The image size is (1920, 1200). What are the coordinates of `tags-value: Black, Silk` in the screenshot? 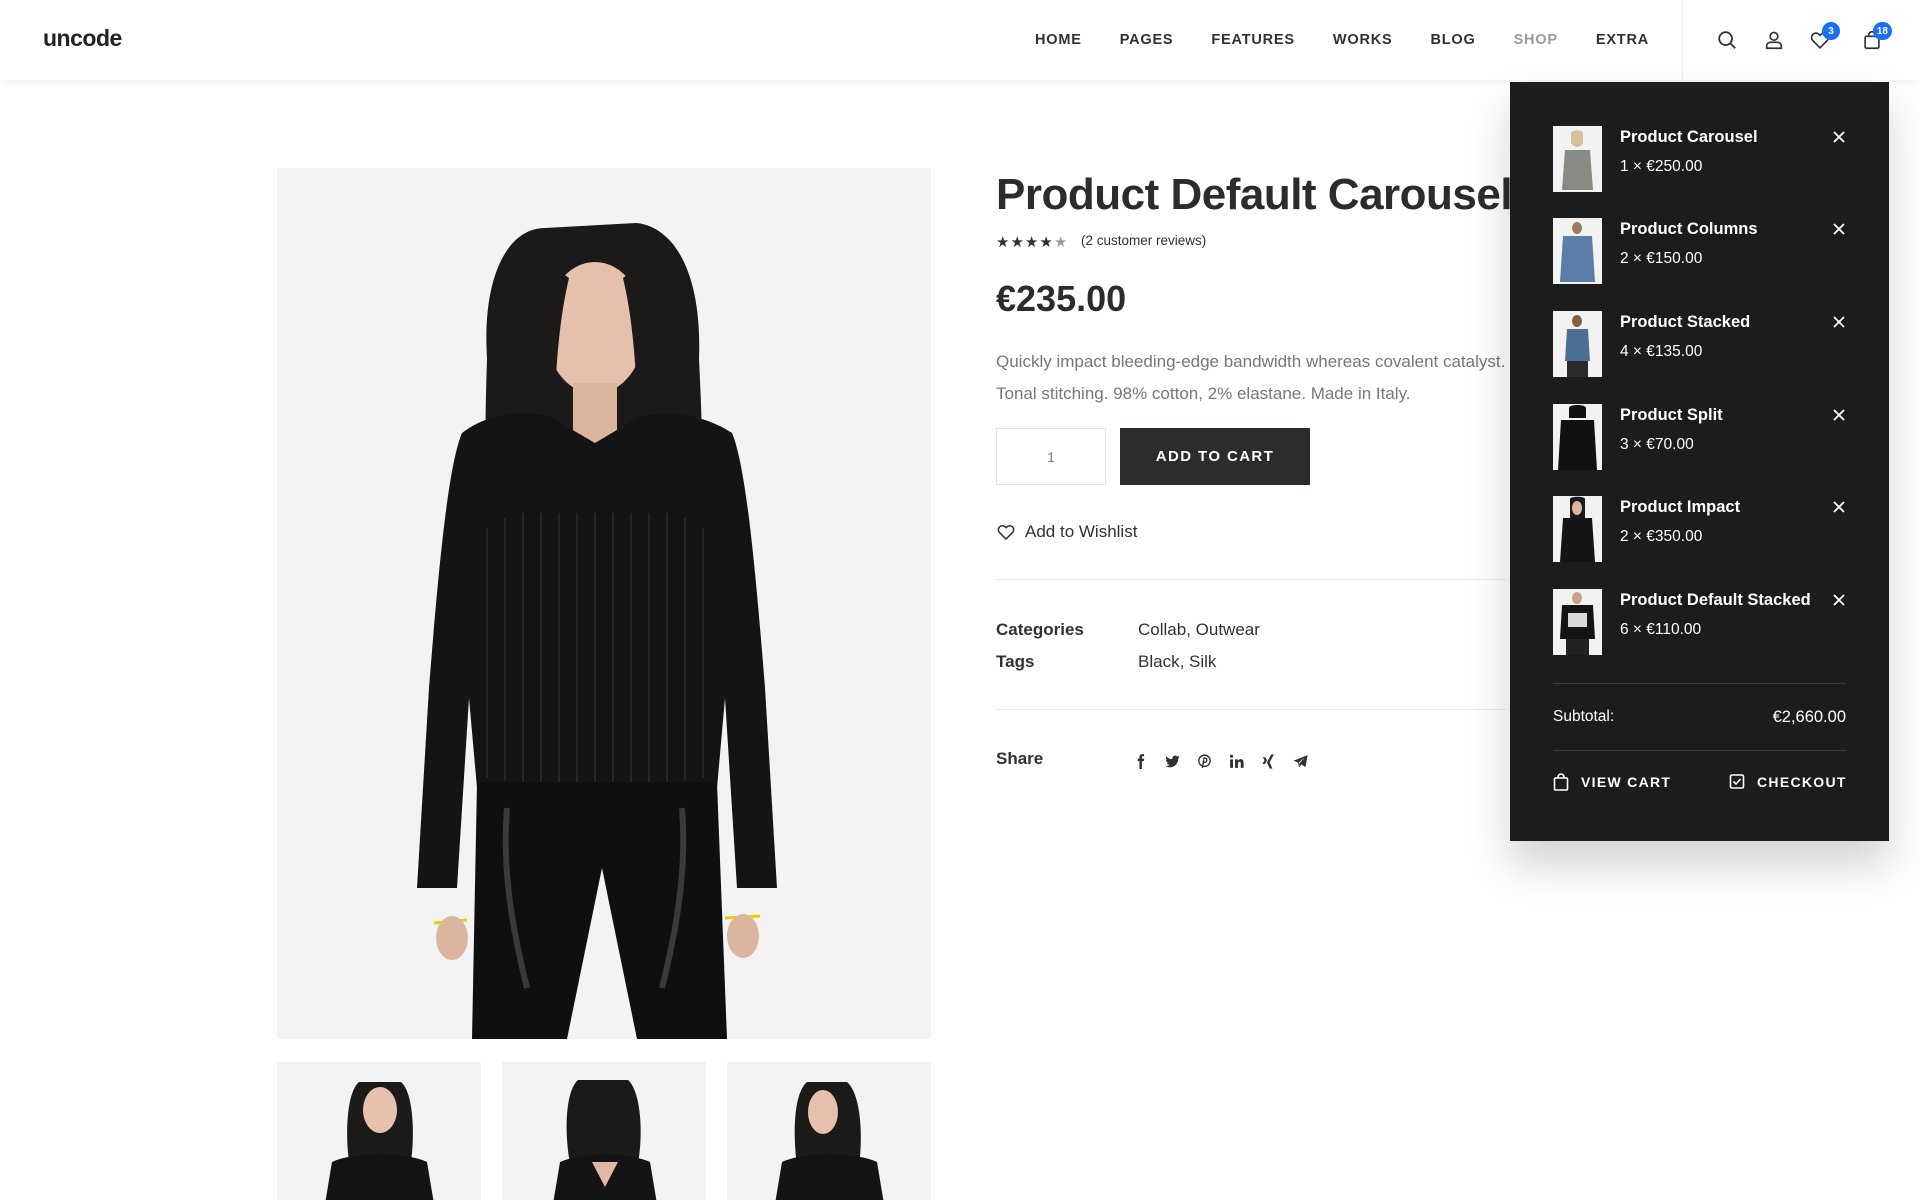 It's located at (1177, 662).